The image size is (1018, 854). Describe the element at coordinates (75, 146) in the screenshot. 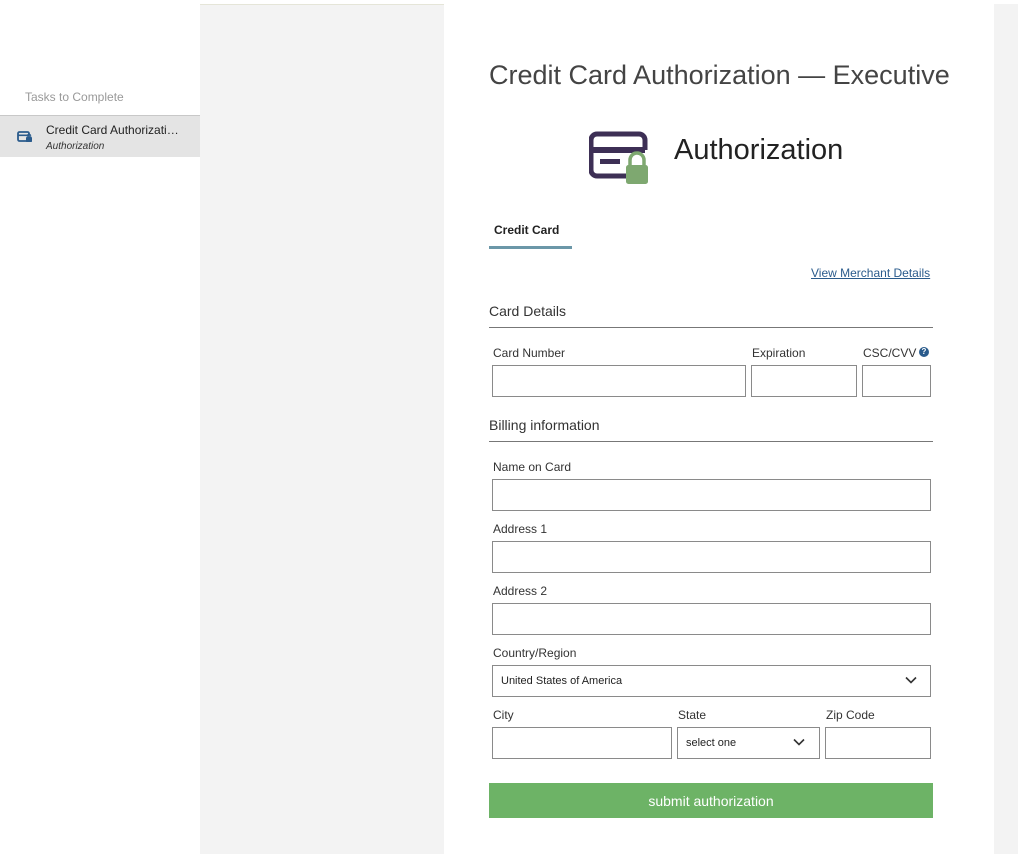

I see `task-subtitle: Authorization` at that location.